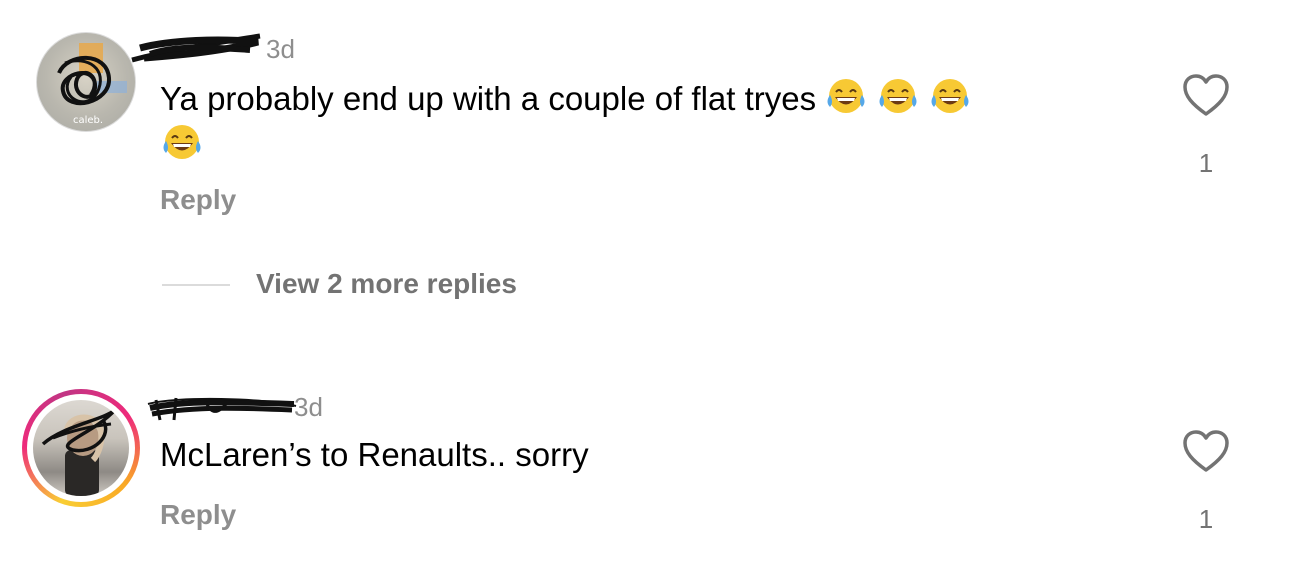  Describe the element at coordinates (92, 84) in the screenshot. I see `avatar-image: caleb.` at that location.